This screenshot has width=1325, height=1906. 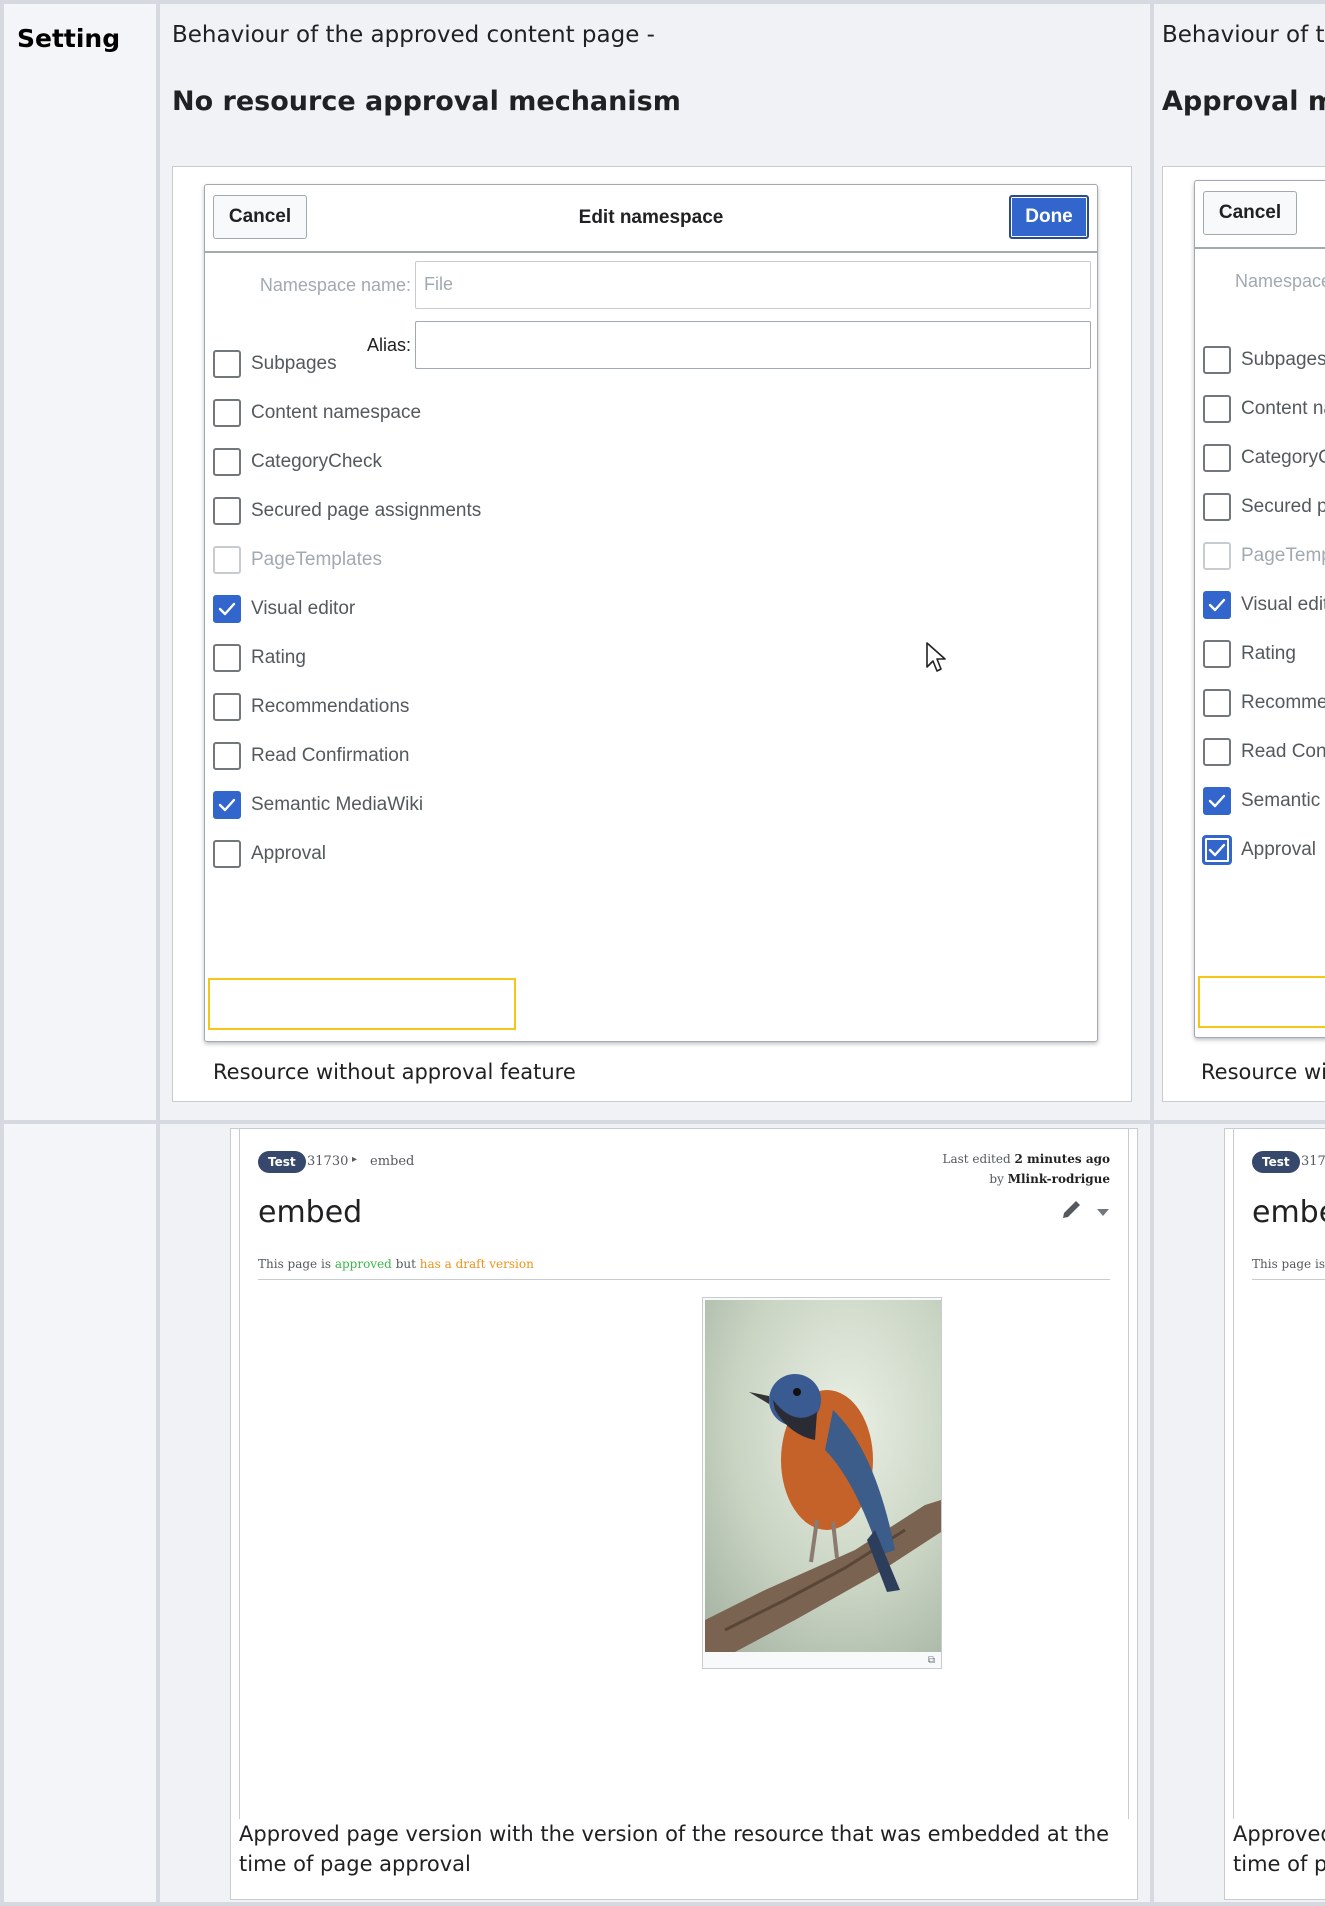 What do you see at coordinates (1049, 217) in the screenshot?
I see `done-button: Done` at bounding box center [1049, 217].